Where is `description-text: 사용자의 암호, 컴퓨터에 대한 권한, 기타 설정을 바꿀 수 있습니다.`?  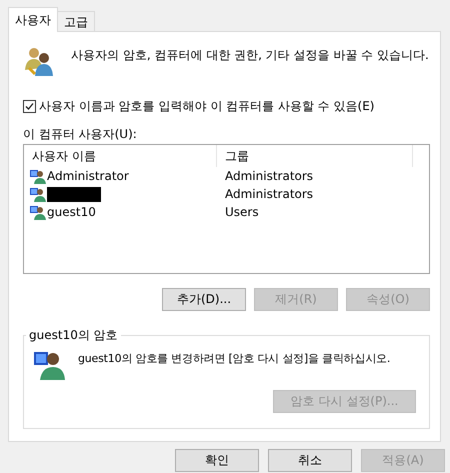 description-text: 사용자의 암호, 컴퓨터에 대한 권한, 기타 설정을 바꿀 수 있습니다. is located at coordinates (250, 55).